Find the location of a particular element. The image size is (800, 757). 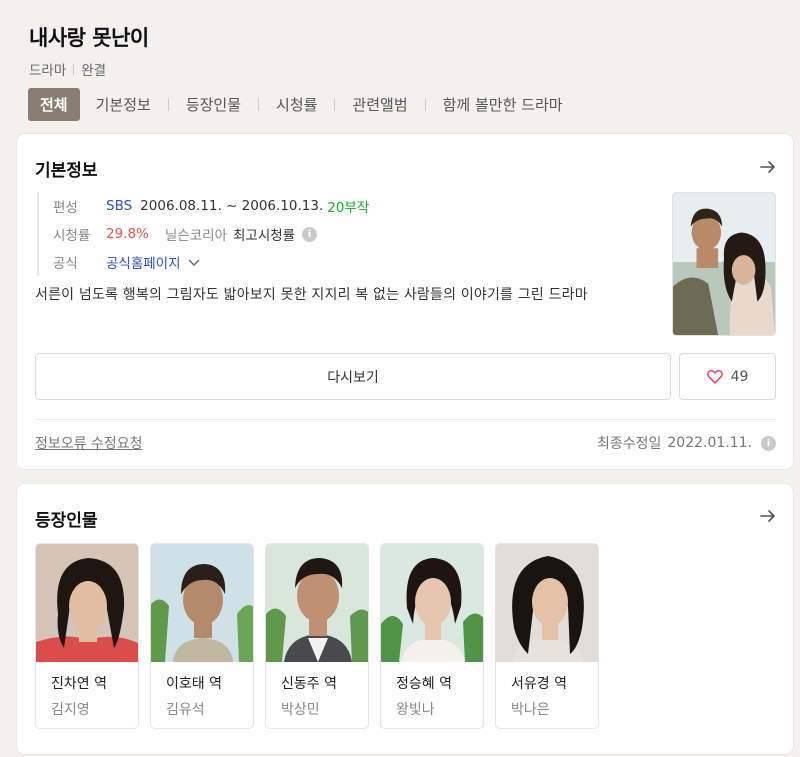

cast-member: 이호태 역 김유석 is located at coordinates (202, 636).